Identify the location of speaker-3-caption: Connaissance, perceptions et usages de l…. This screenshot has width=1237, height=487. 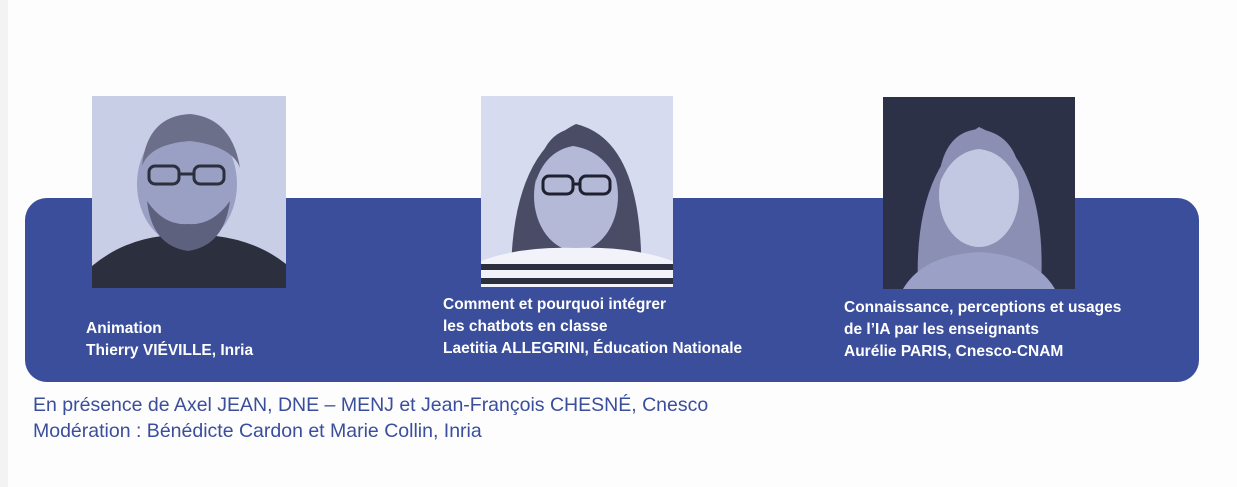
(982, 330).